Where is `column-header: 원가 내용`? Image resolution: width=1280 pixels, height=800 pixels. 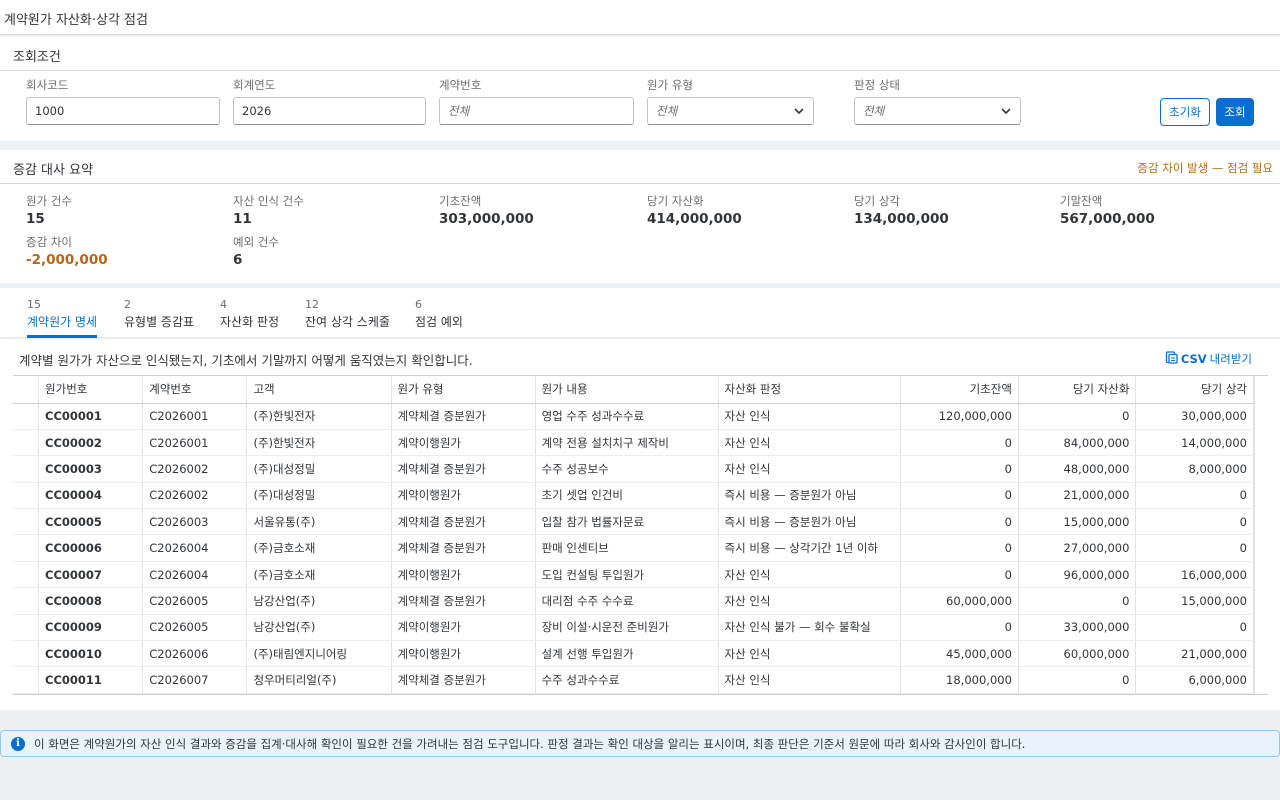 column-header: 원가 내용 is located at coordinates (627, 390).